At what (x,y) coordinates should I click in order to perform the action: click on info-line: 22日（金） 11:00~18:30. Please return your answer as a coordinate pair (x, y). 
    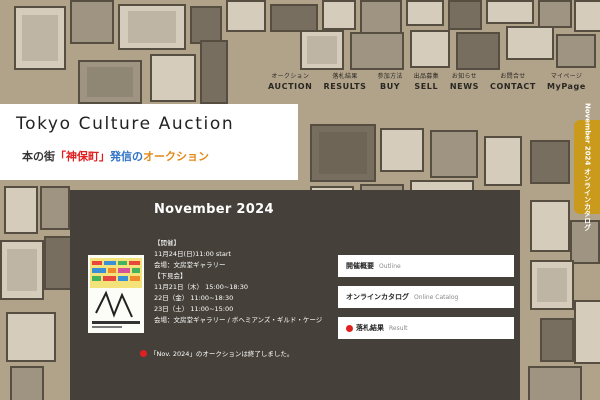
    Looking at the image, I should click on (194, 298).